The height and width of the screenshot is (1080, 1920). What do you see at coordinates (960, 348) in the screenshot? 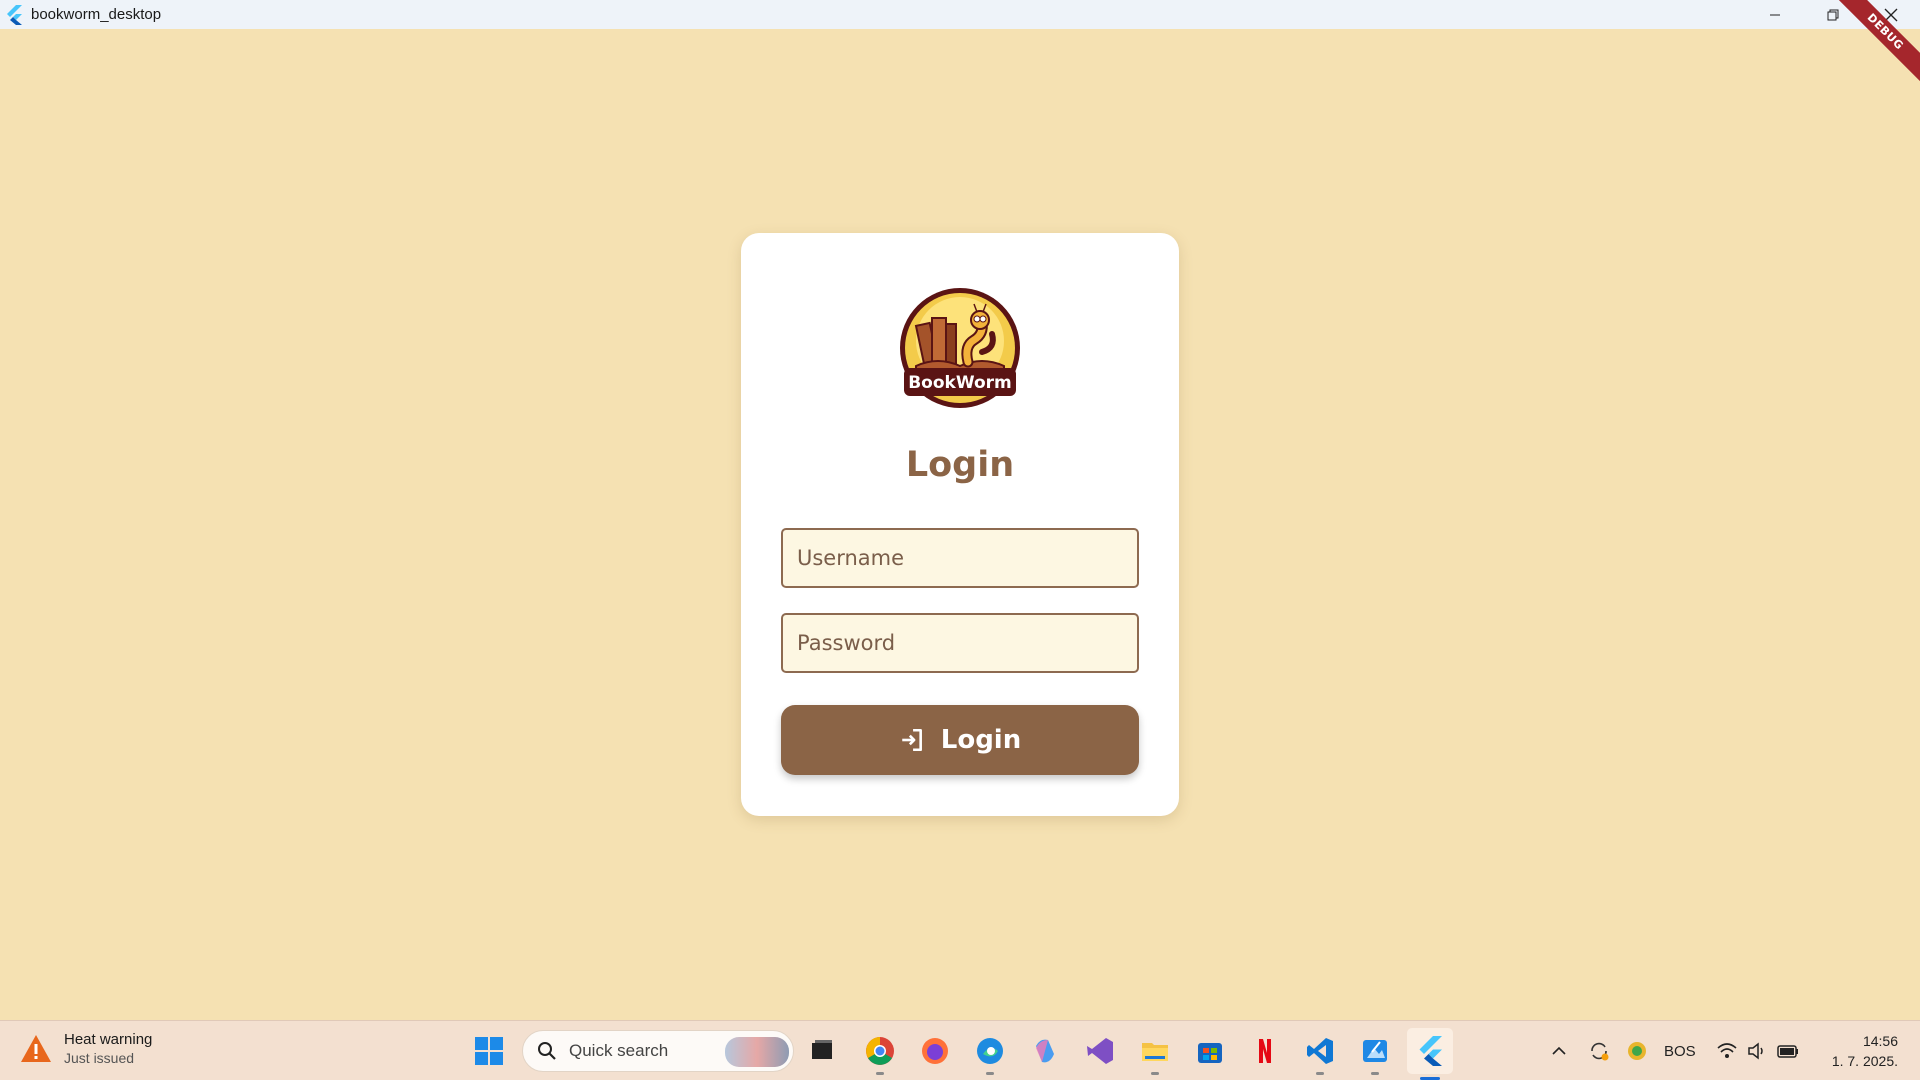
I see `bookworm-logo: BookWorm` at bounding box center [960, 348].